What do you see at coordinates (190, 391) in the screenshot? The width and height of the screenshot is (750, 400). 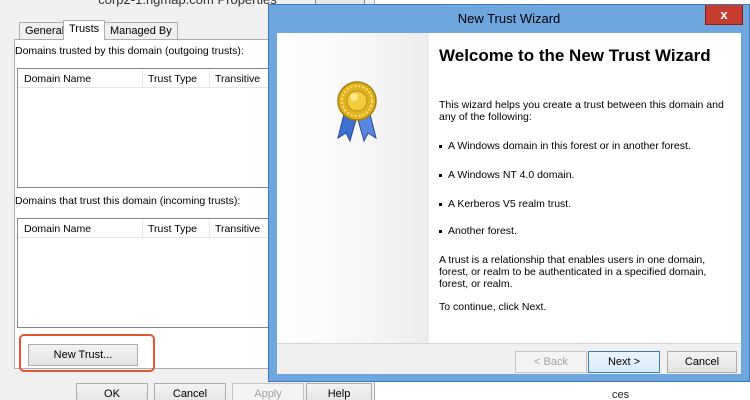 I see `cancel-button: Cancel` at bounding box center [190, 391].